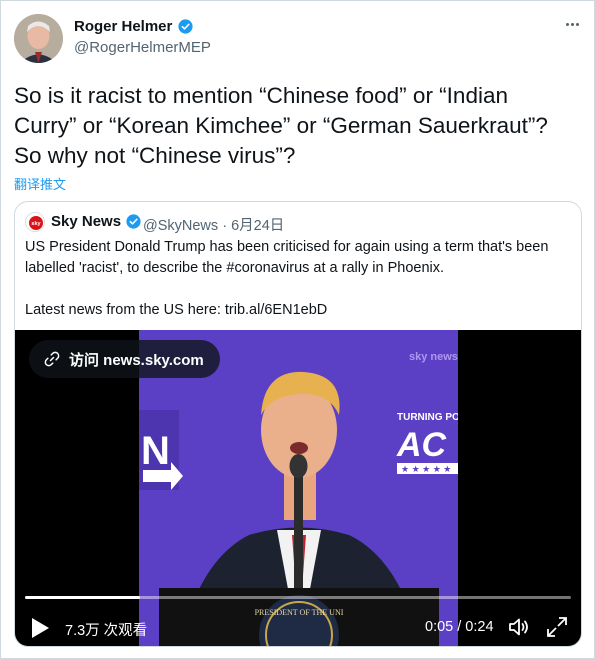  I want to click on quoted-author-name: Sky News, so click(96, 221).